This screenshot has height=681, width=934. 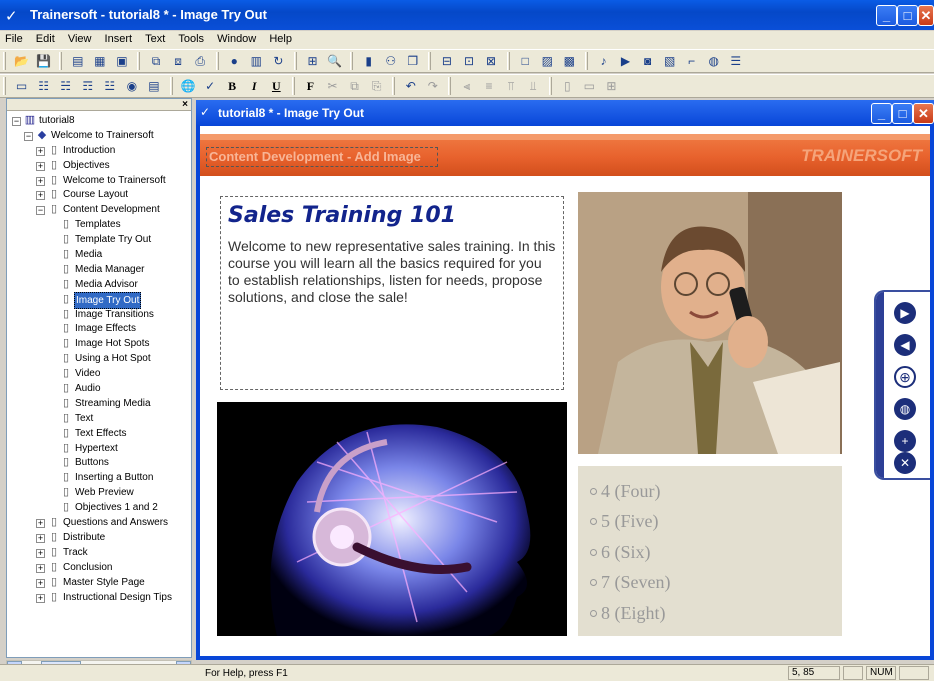 I want to click on tree-item: + ▯ Track, so click(x=99, y=552).